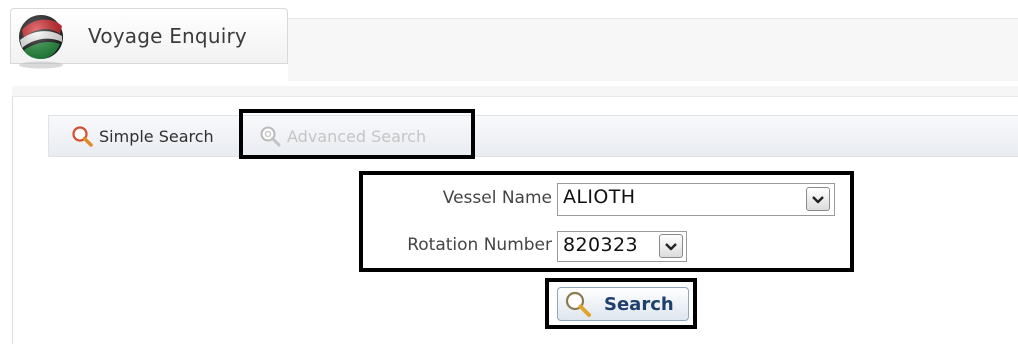  What do you see at coordinates (533, 136) in the screenshot?
I see `search-mode-toolbar: Simple Search Advanced Search` at bounding box center [533, 136].